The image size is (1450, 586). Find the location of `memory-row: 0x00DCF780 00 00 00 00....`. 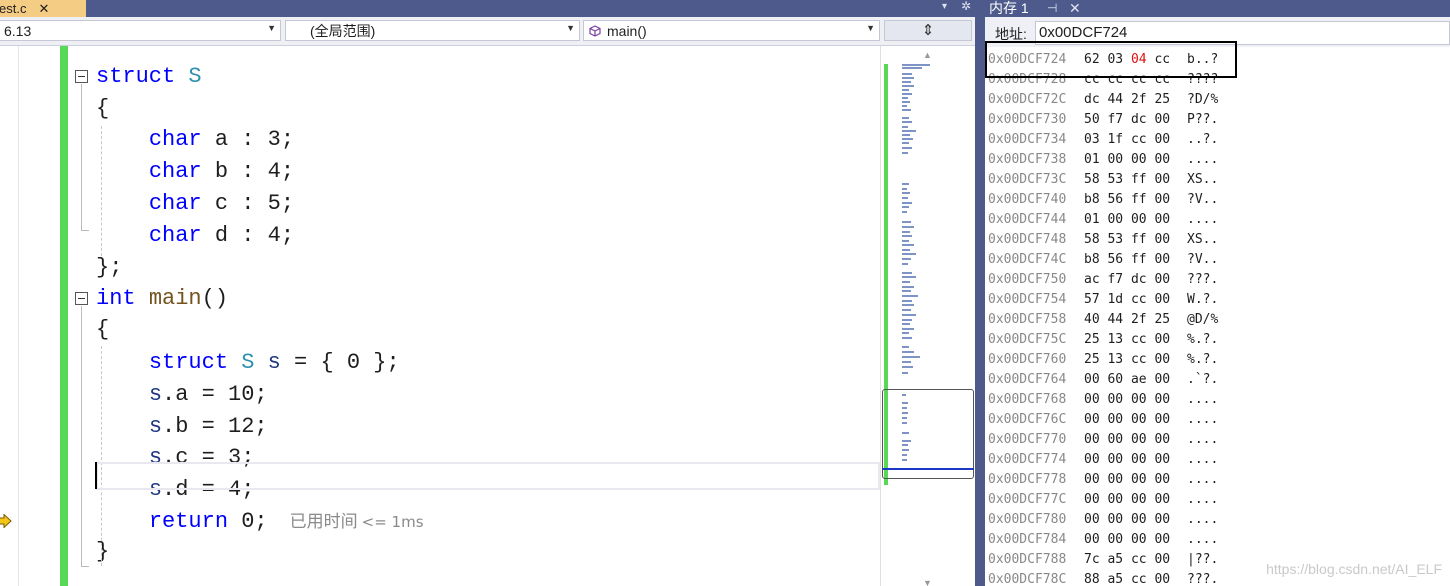

memory-row: 0x00DCF780 00 00 00 00.... is located at coordinates (1217, 520).